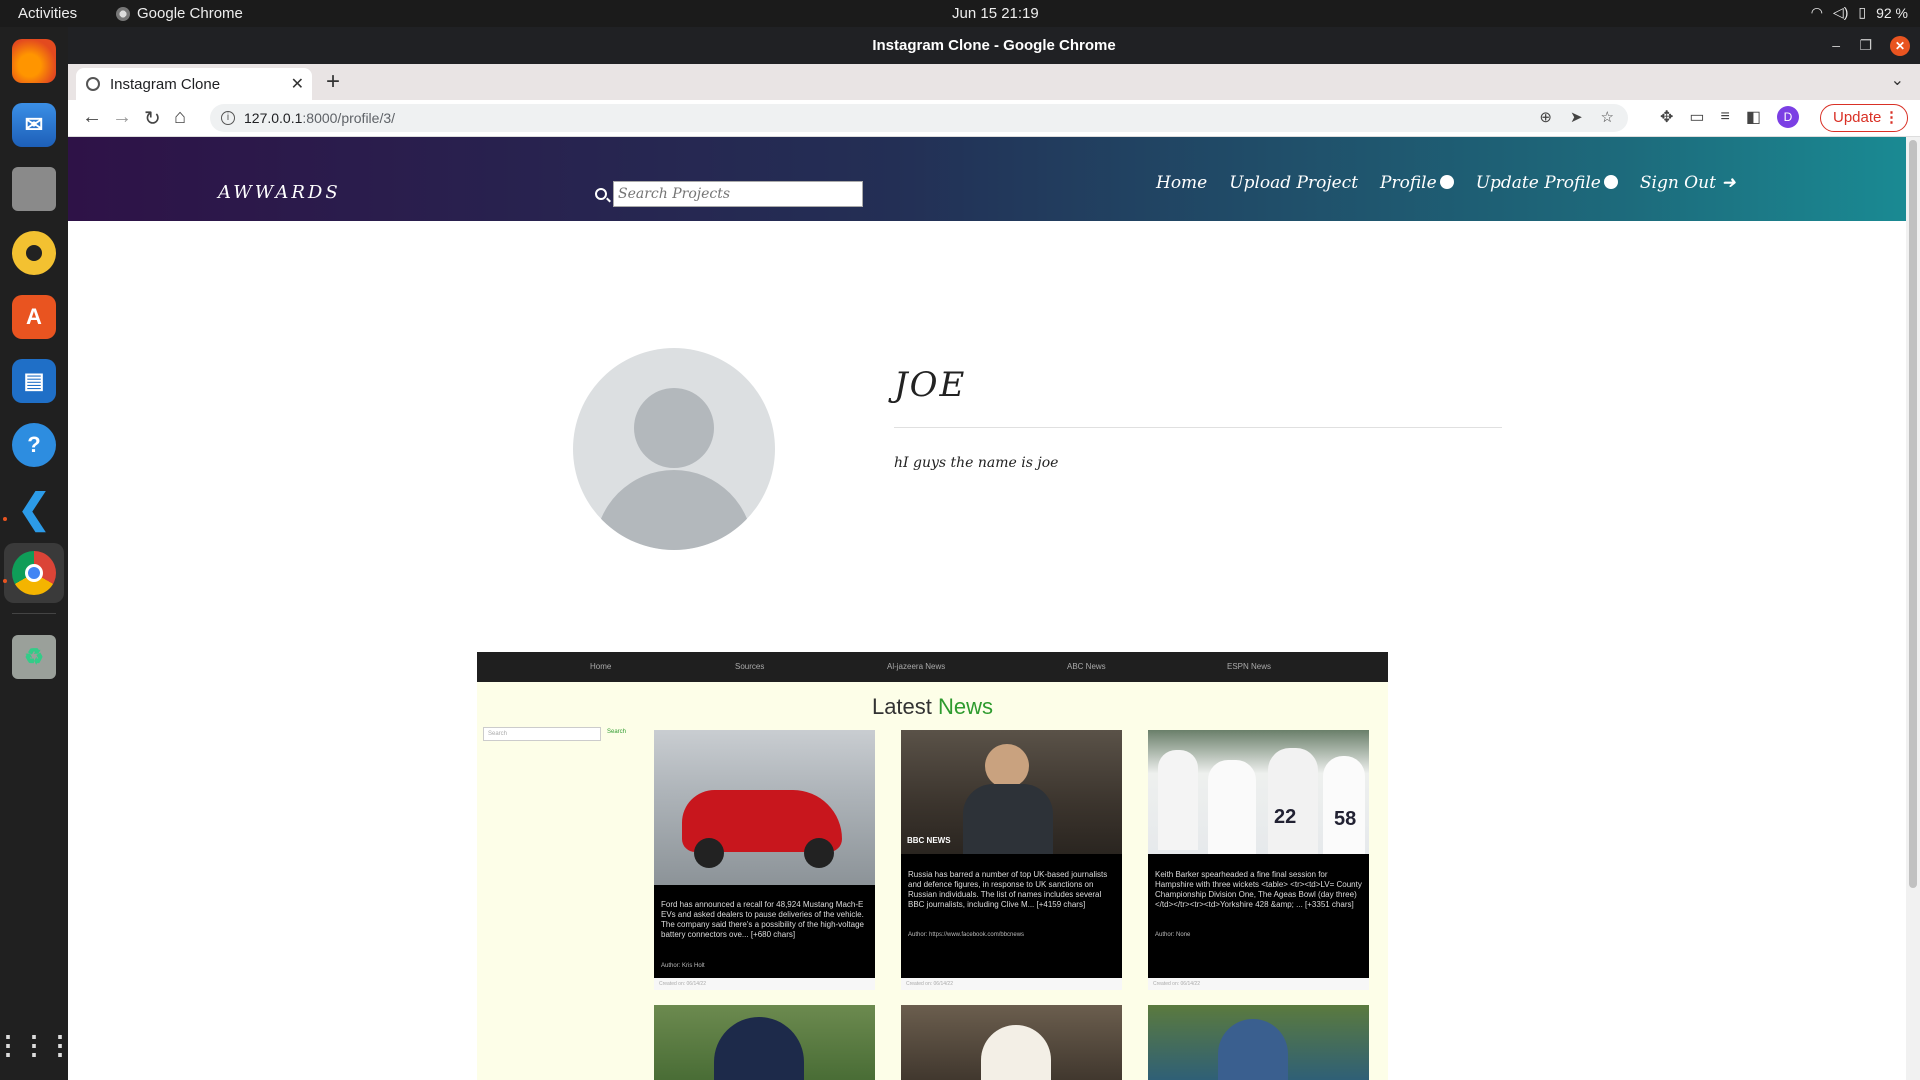 The image size is (1920, 1080). Describe the element at coordinates (1181, 183) in the screenshot. I see `nav-home: Home` at that location.